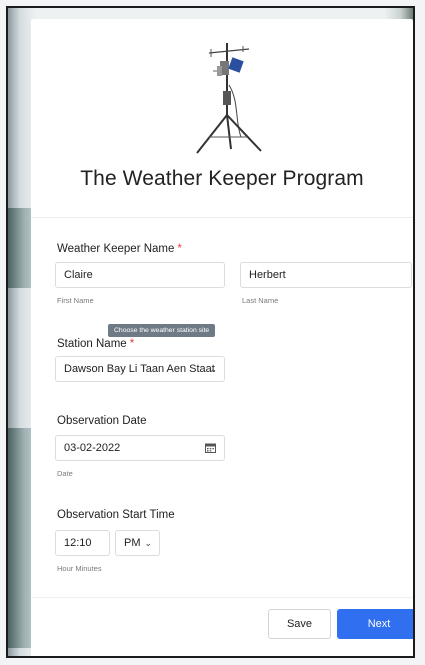 The image size is (425, 665). Describe the element at coordinates (162, 330) in the screenshot. I see `station-tooltip: Choose the weather station site` at that location.